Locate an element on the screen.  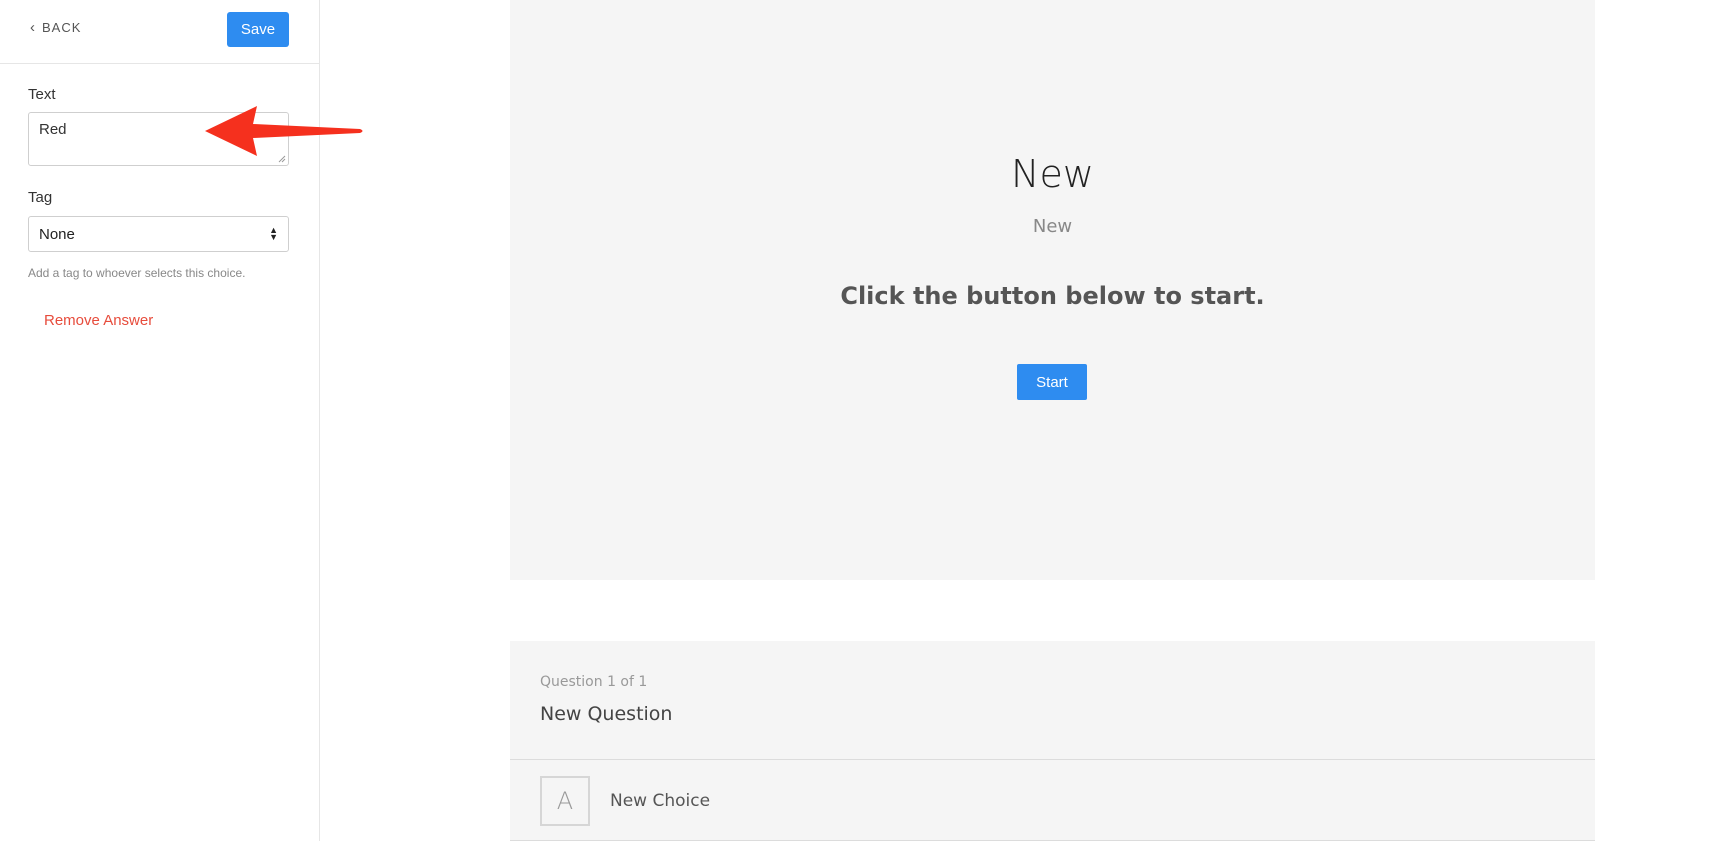
tag-select-value: None is located at coordinates (57, 234).